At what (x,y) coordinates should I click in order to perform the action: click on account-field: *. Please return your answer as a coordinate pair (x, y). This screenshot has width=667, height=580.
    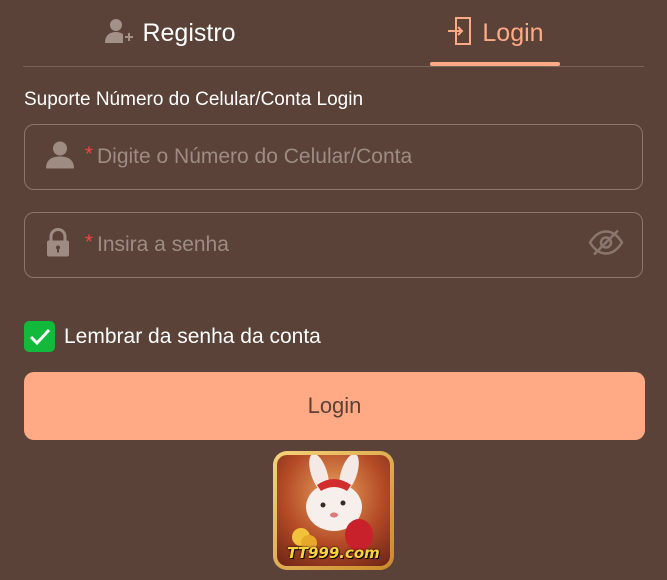
    Looking at the image, I should click on (333, 157).